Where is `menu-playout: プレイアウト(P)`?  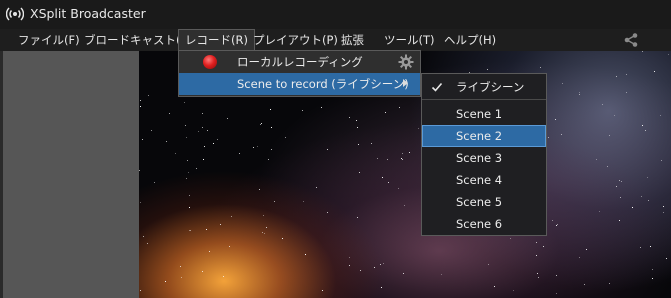
menu-playout: プレイアウト(P) is located at coordinates (295, 40).